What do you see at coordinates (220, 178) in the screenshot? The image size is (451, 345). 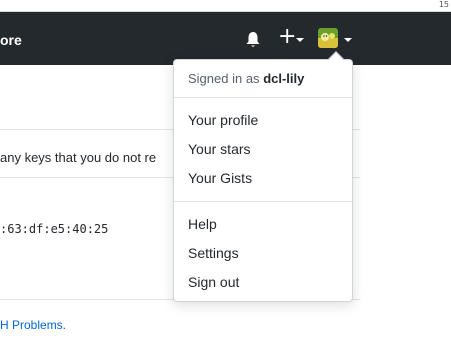 I see `menu-item-your-gists: Your Gists` at bounding box center [220, 178].